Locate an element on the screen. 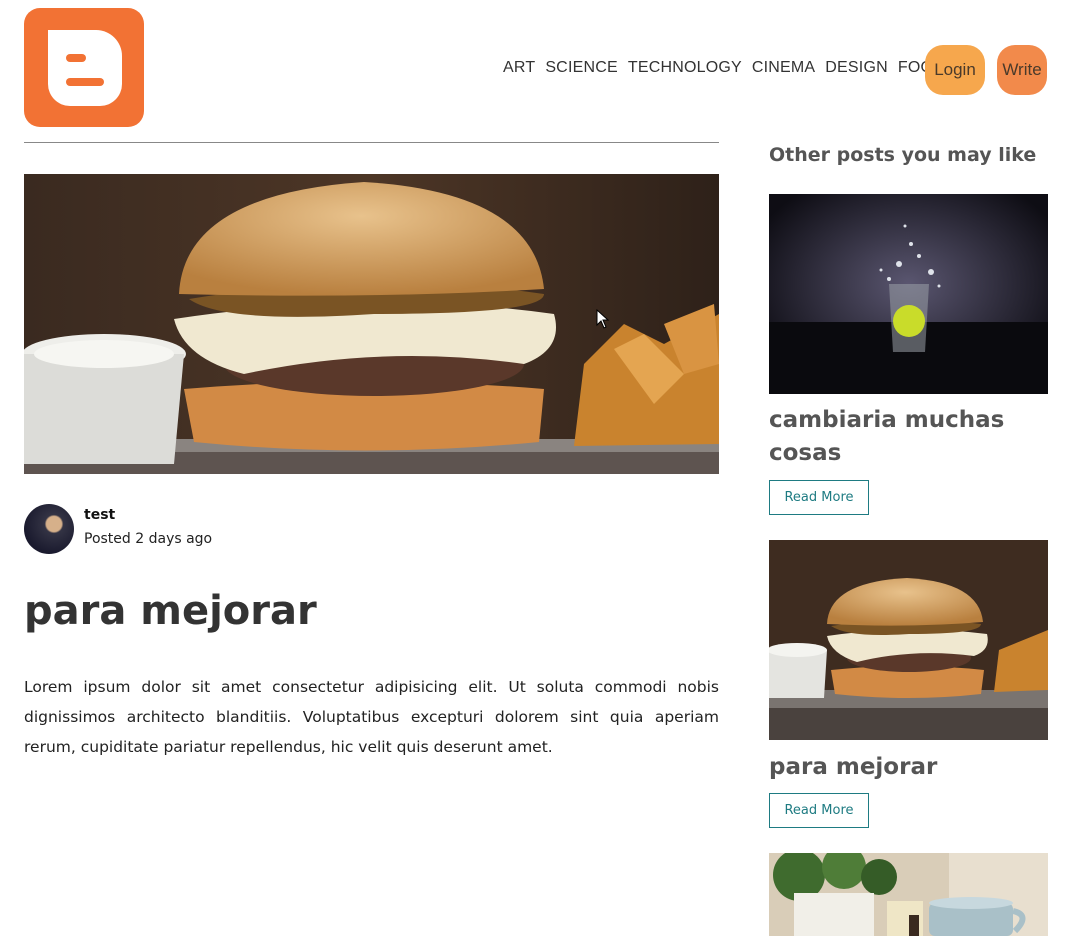 The width and height of the screenshot is (1078, 936). write-button: Write is located at coordinates (1022, 70).